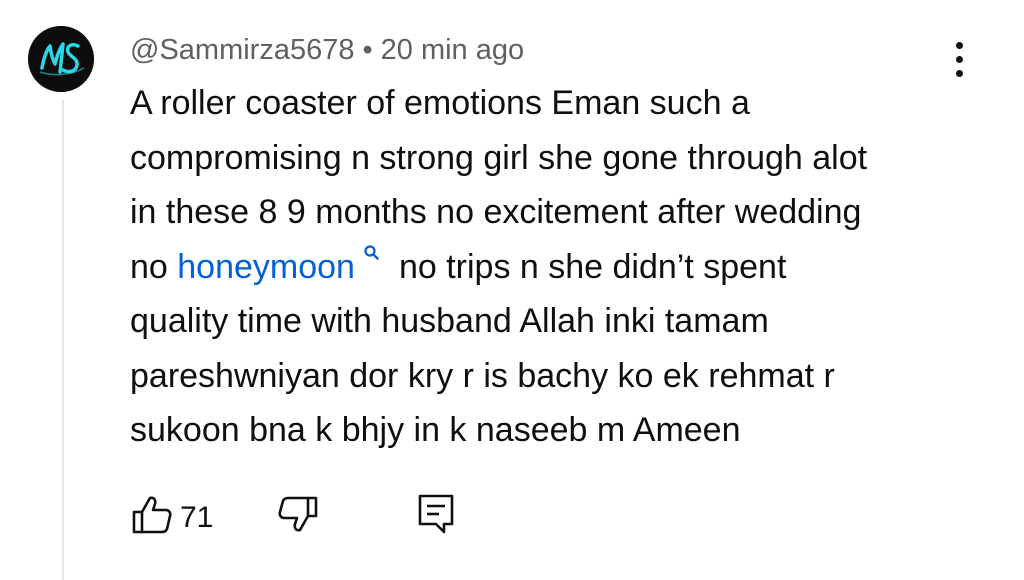 This screenshot has height=580, width=1024. I want to click on comment-line: no honeymoon no trips n she didn’t spent, so click(560, 267).